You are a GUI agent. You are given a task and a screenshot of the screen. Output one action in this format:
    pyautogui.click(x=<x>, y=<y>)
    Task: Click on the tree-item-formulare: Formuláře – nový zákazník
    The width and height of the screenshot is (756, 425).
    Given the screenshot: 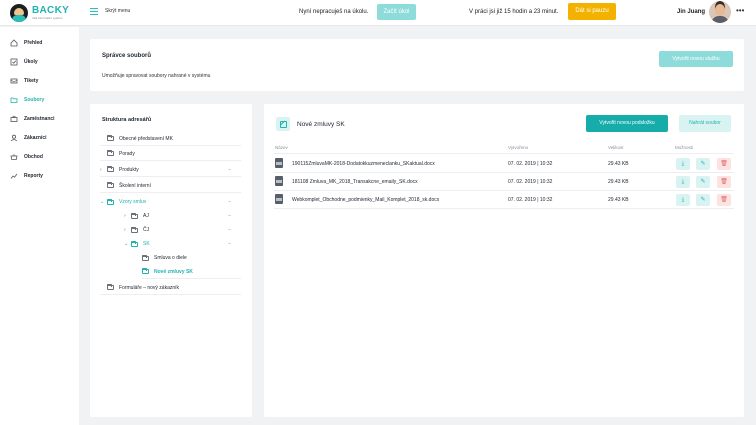 What is the action you would take?
    pyautogui.click(x=170, y=288)
    